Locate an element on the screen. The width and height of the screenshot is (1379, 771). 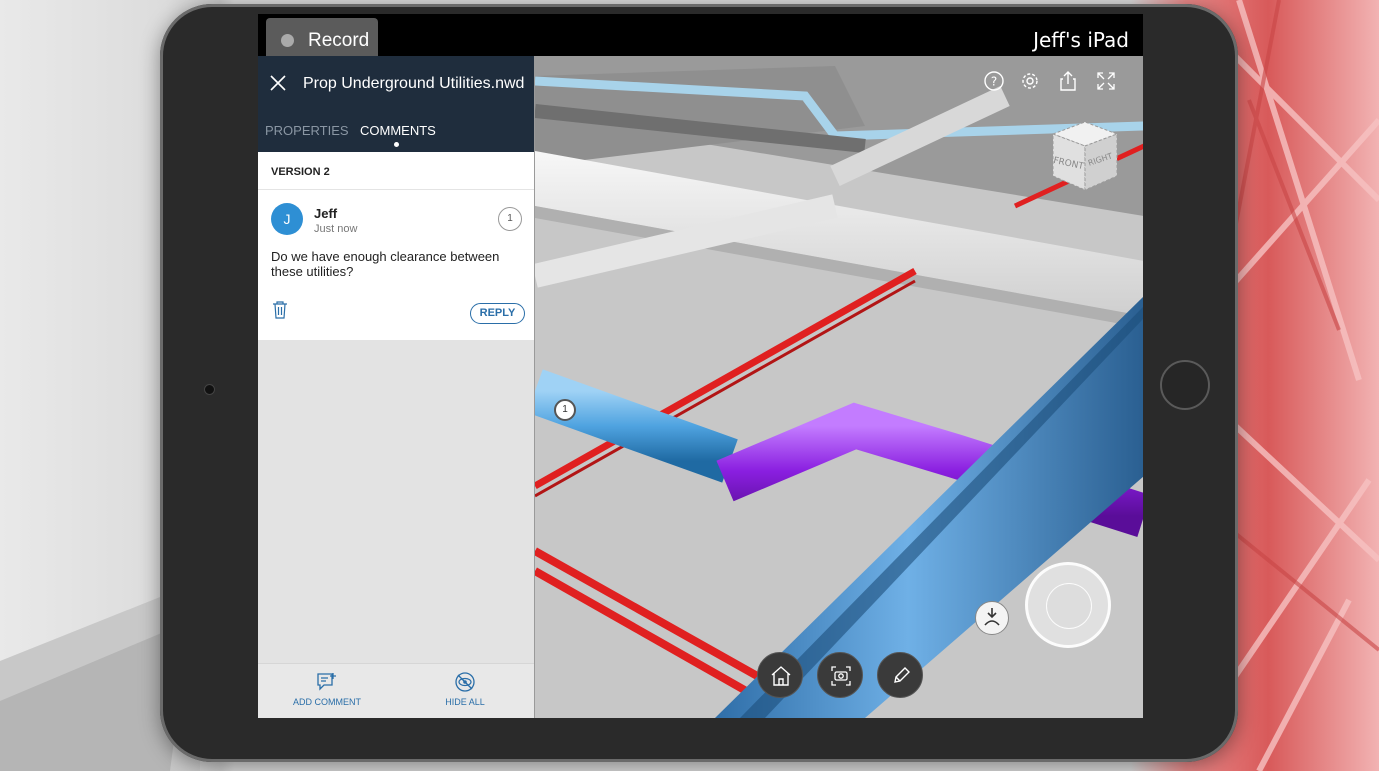
tab-active-indicator is located at coordinates (396, 144).